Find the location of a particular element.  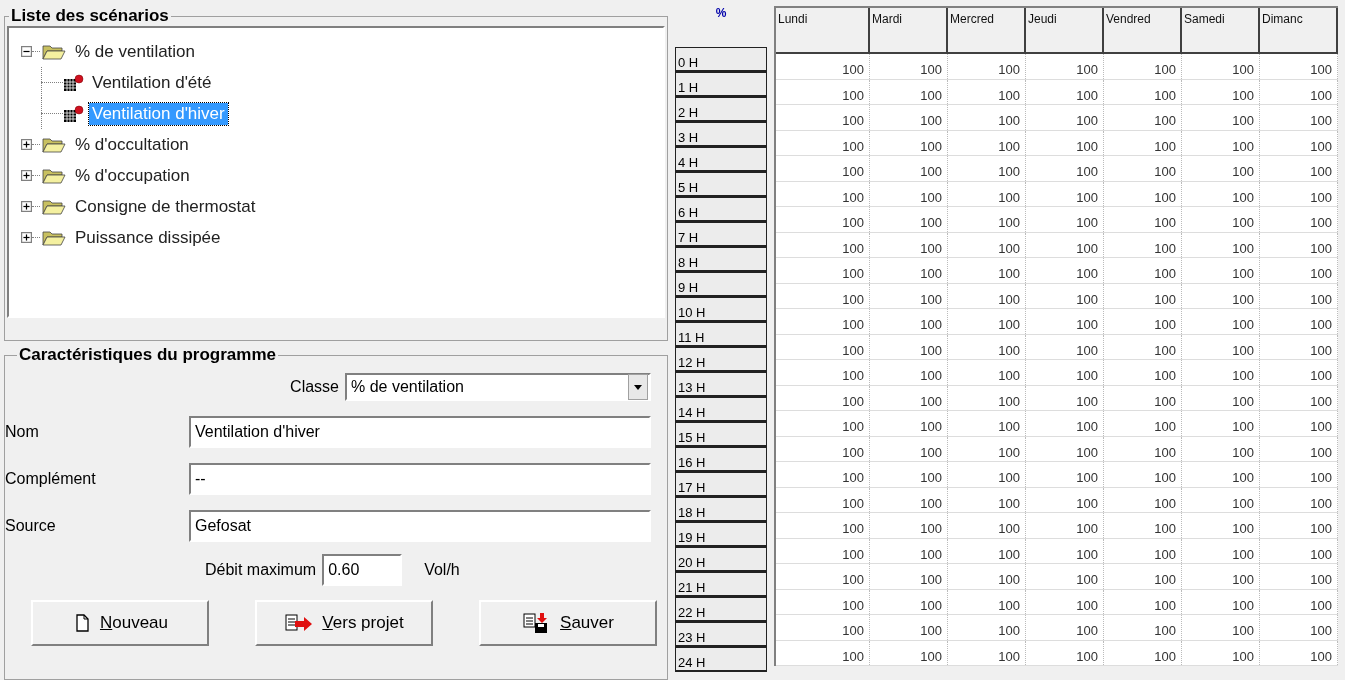

class-dropdown: % de ventilation is located at coordinates (498, 387).